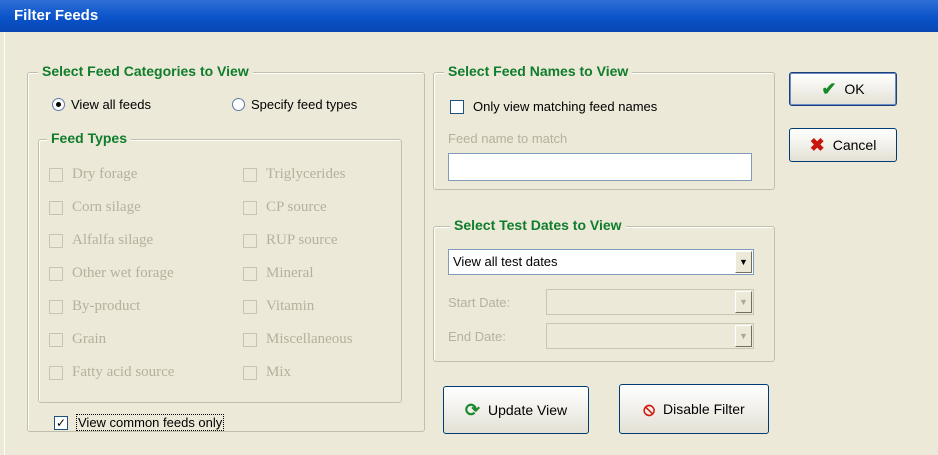 The width and height of the screenshot is (938, 455). I want to click on feed-name-match-label: Feed name to match, so click(508, 138).